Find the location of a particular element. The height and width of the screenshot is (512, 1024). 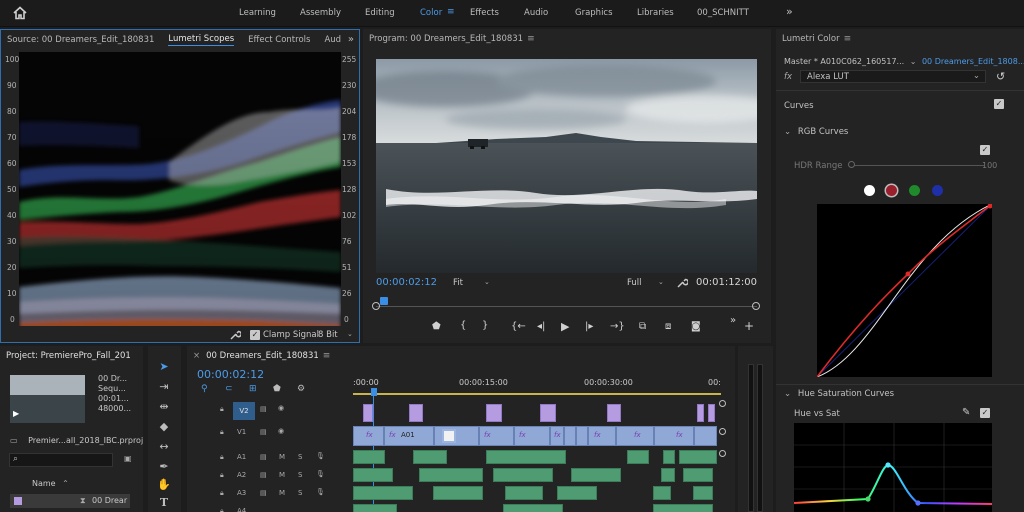

hdr-range-slider is located at coordinates (919, 165).